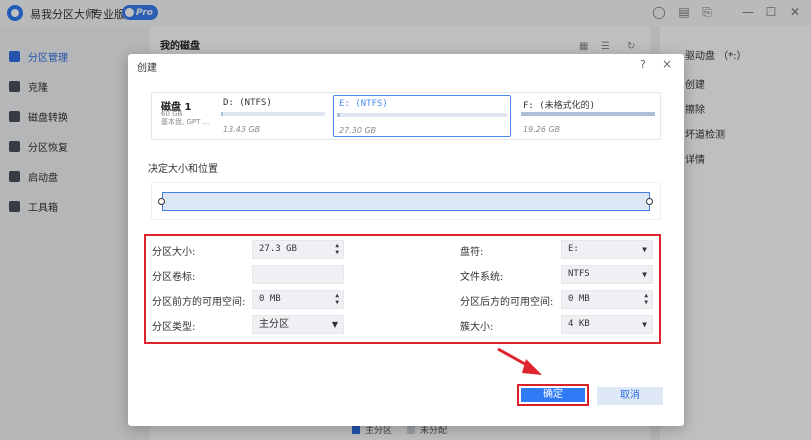 This screenshot has height=440, width=811. I want to click on drive-letter-value: E:, so click(573, 249).